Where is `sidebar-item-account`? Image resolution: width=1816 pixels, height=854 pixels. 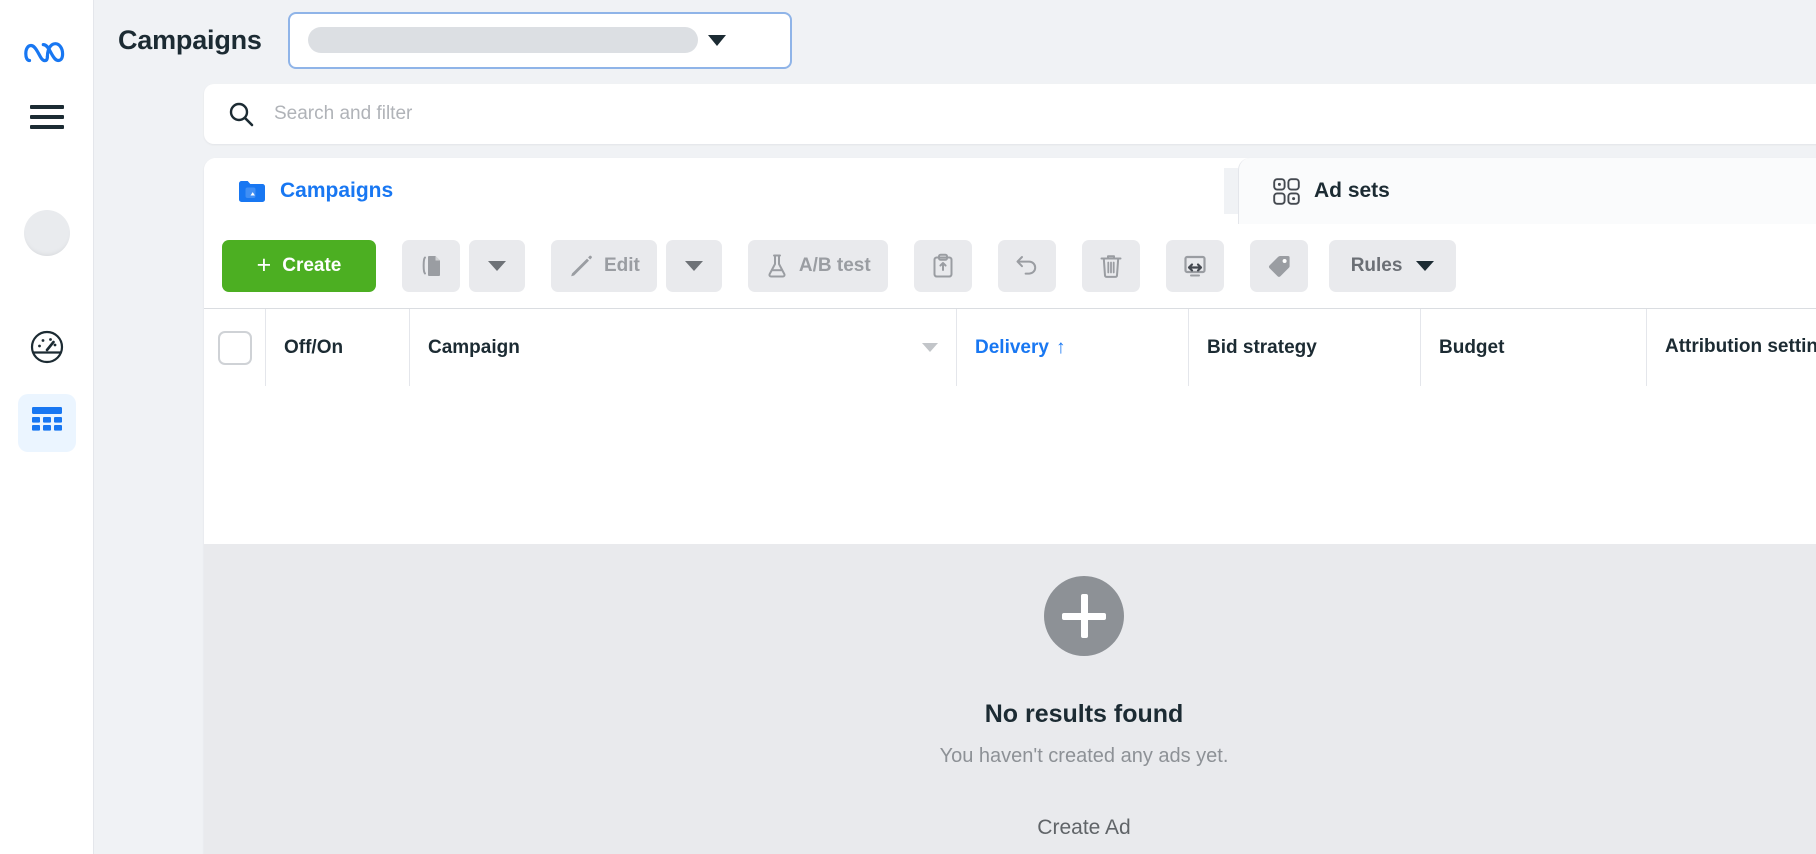
sidebar-item-account is located at coordinates (47, 233).